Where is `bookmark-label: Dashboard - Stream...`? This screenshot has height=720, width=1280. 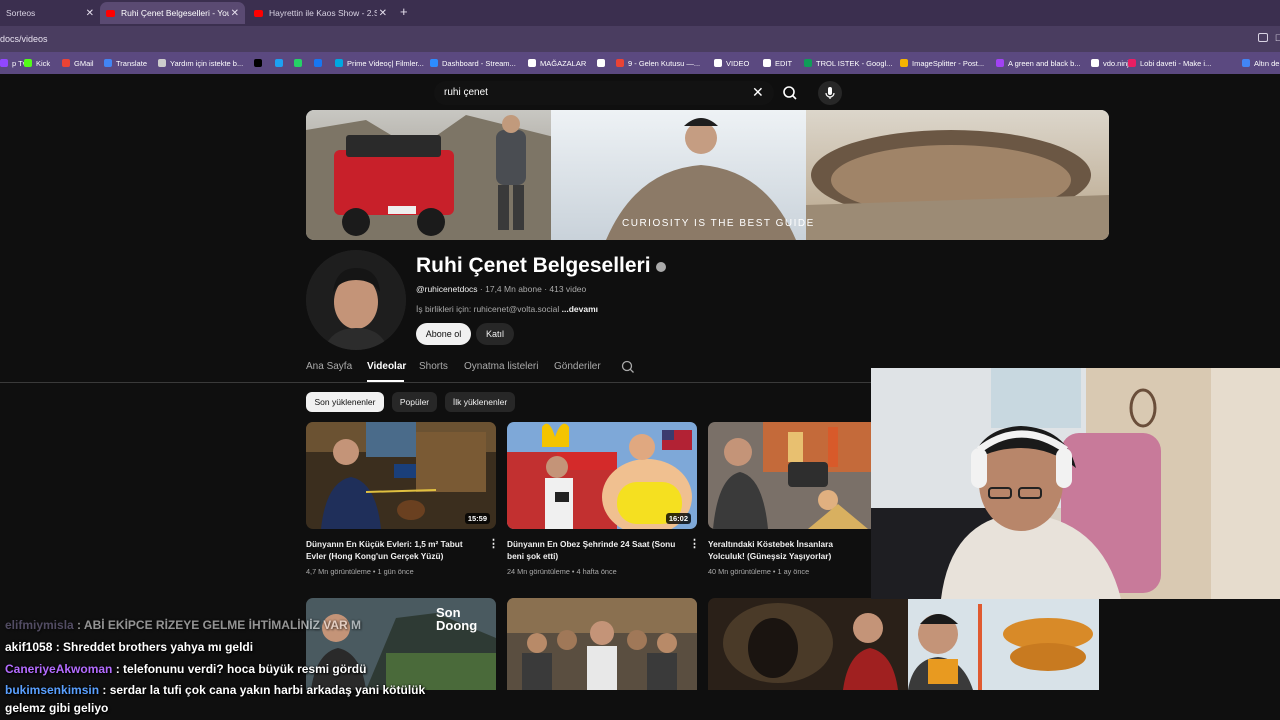 bookmark-label: Dashboard - Stream... is located at coordinates (479, 63).